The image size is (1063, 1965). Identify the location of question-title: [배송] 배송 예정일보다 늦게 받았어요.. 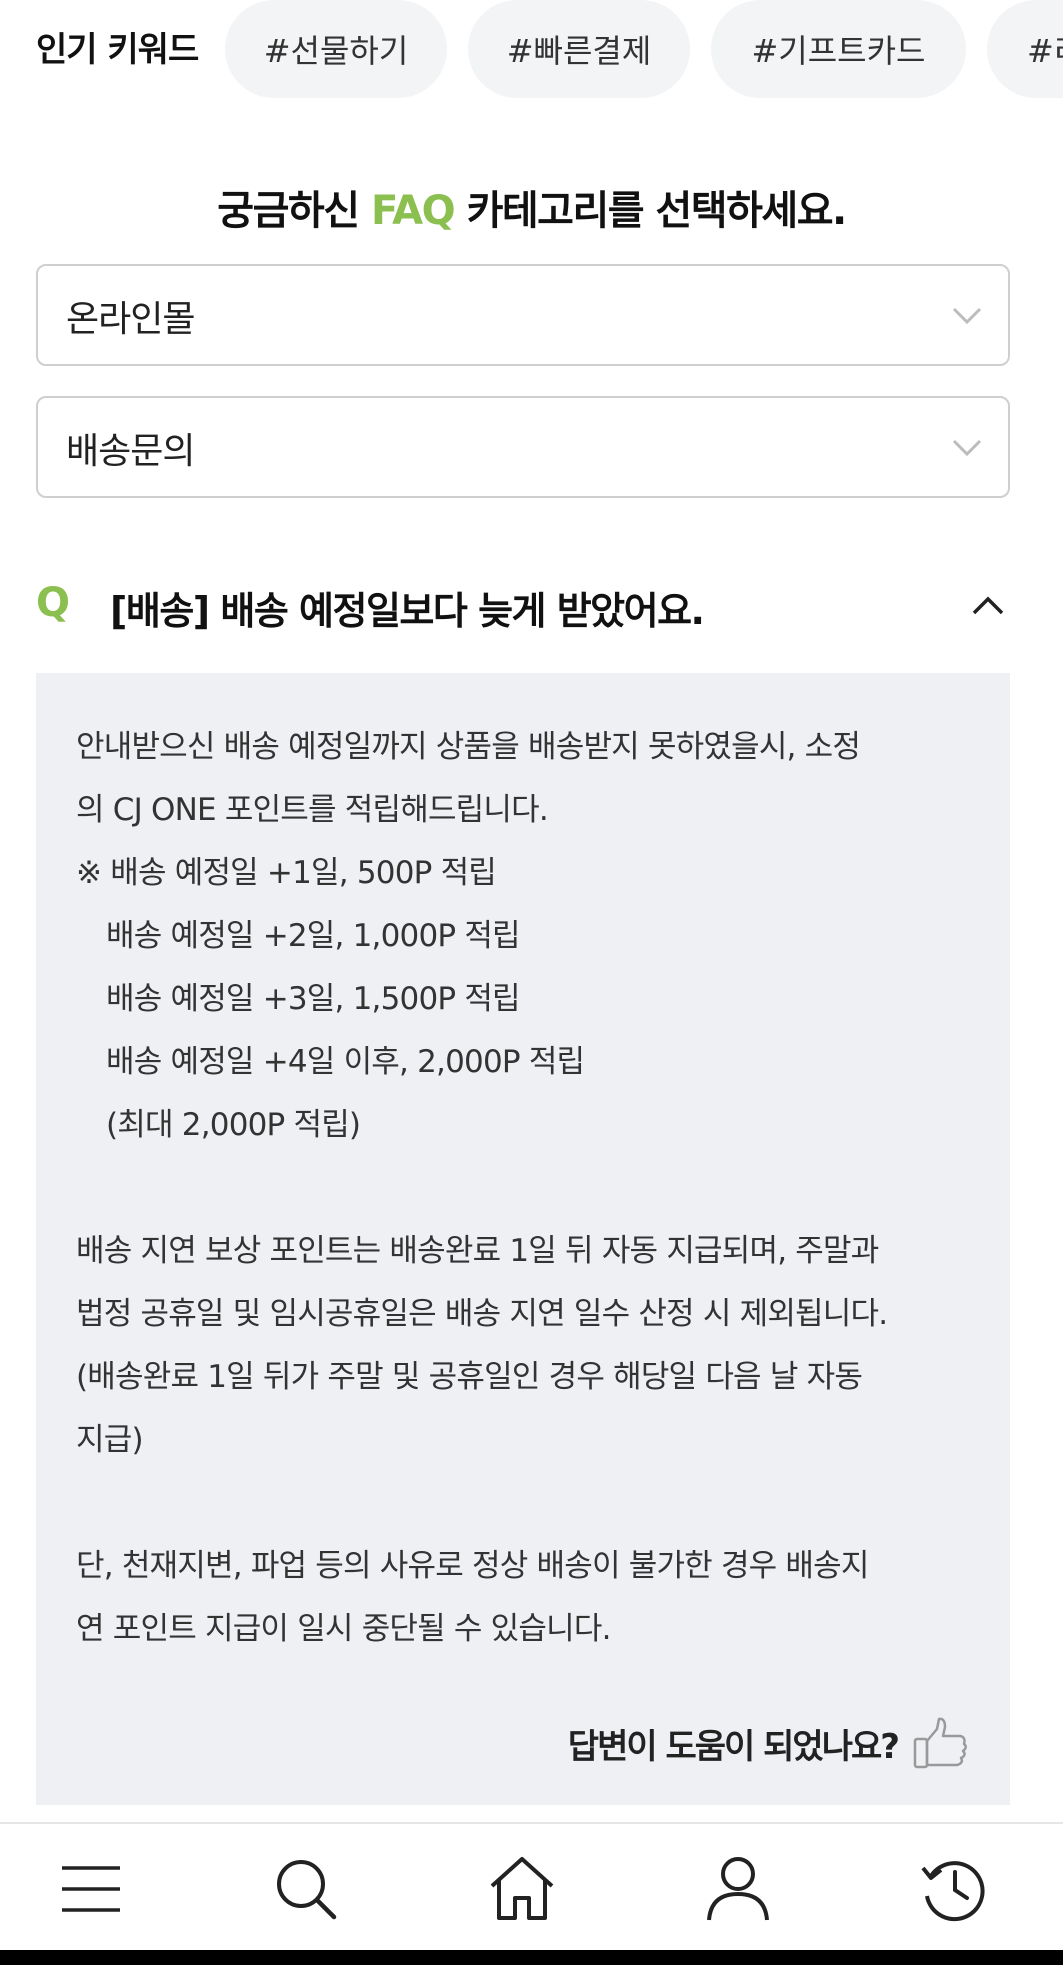
(407, 611).